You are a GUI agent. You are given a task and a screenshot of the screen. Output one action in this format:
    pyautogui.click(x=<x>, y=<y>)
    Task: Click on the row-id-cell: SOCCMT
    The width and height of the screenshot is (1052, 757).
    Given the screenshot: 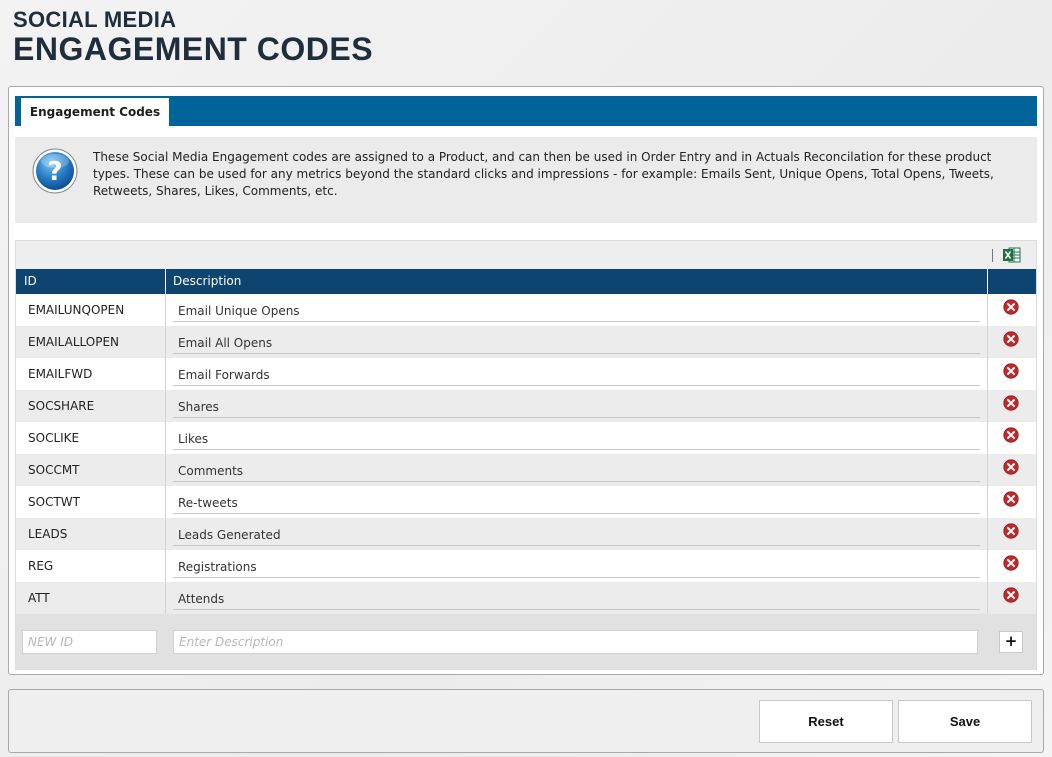 What is the action you would take?
    pyautogui.click(x=91, y=470)
    